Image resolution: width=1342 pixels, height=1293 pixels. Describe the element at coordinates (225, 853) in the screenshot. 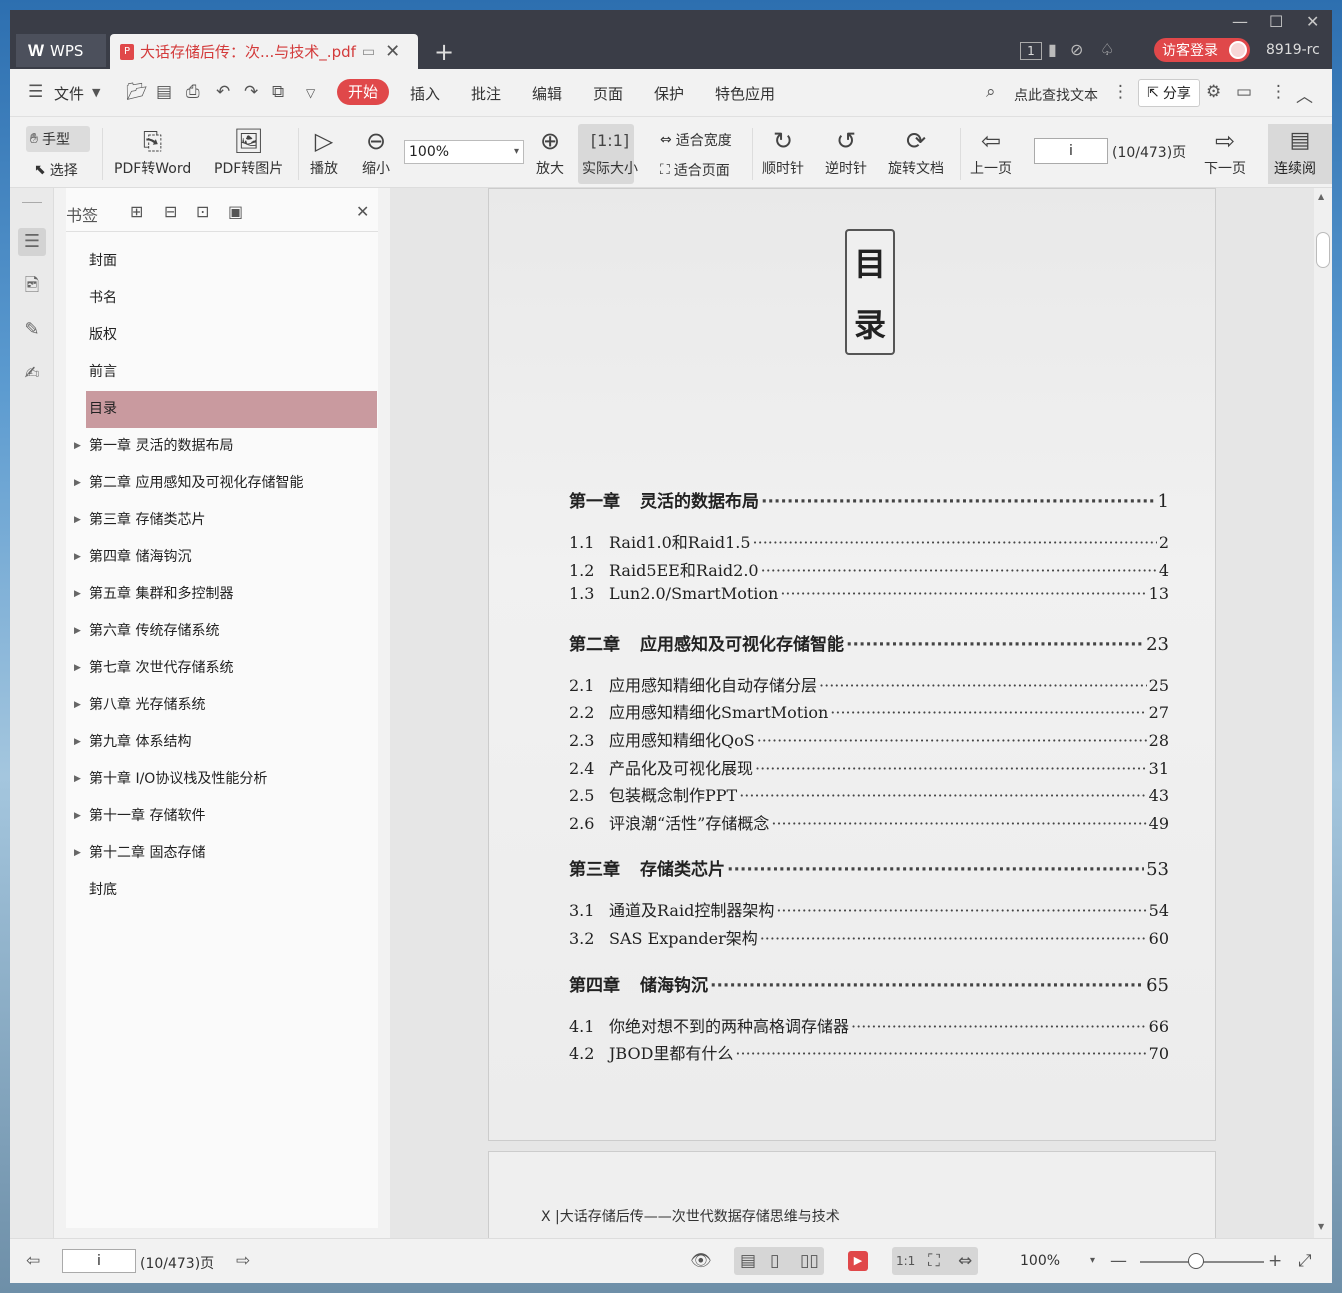

I see `bookmark-item: ▶ 第十二章 固态存储` at that location.